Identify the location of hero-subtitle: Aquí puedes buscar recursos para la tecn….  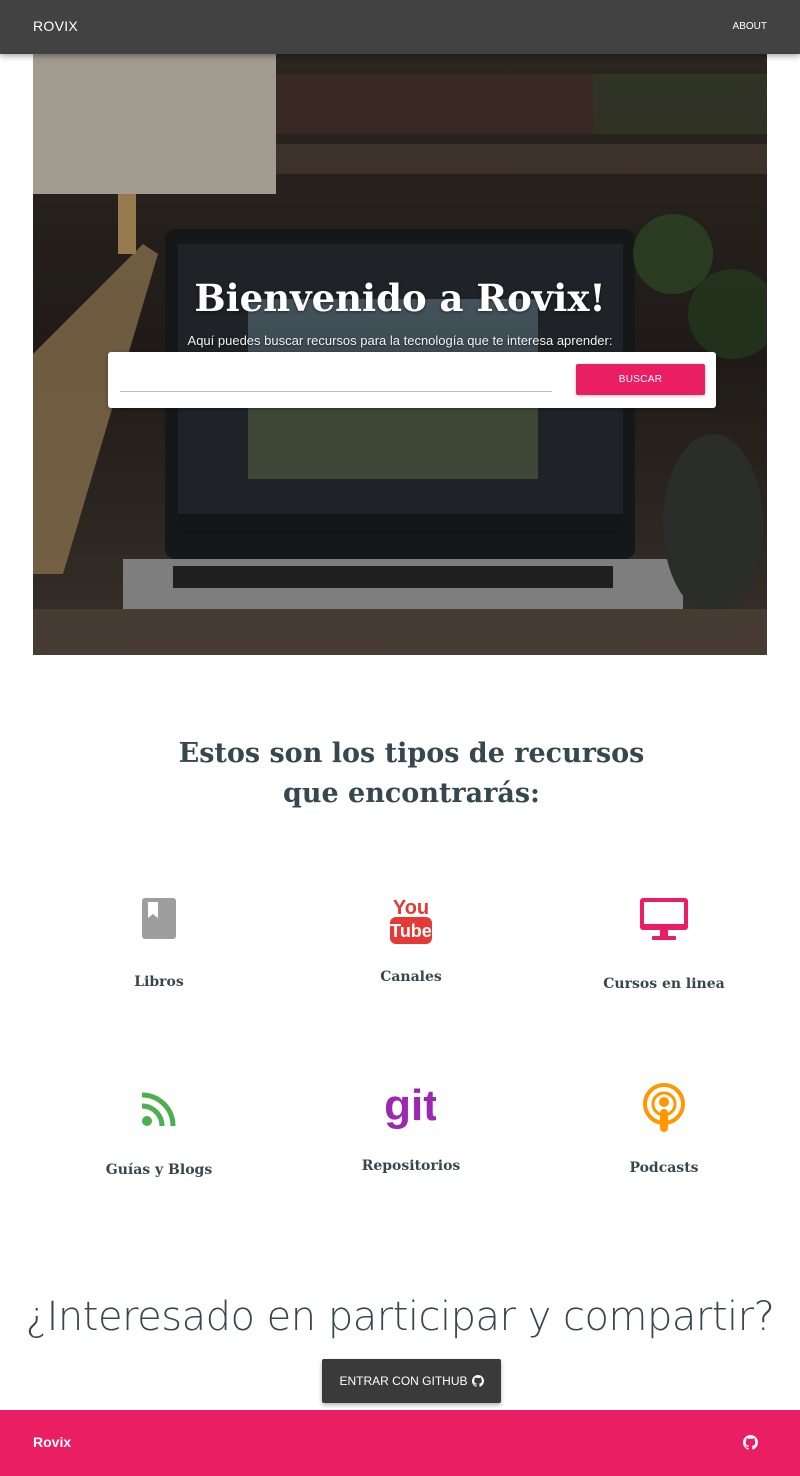
(400, 340).